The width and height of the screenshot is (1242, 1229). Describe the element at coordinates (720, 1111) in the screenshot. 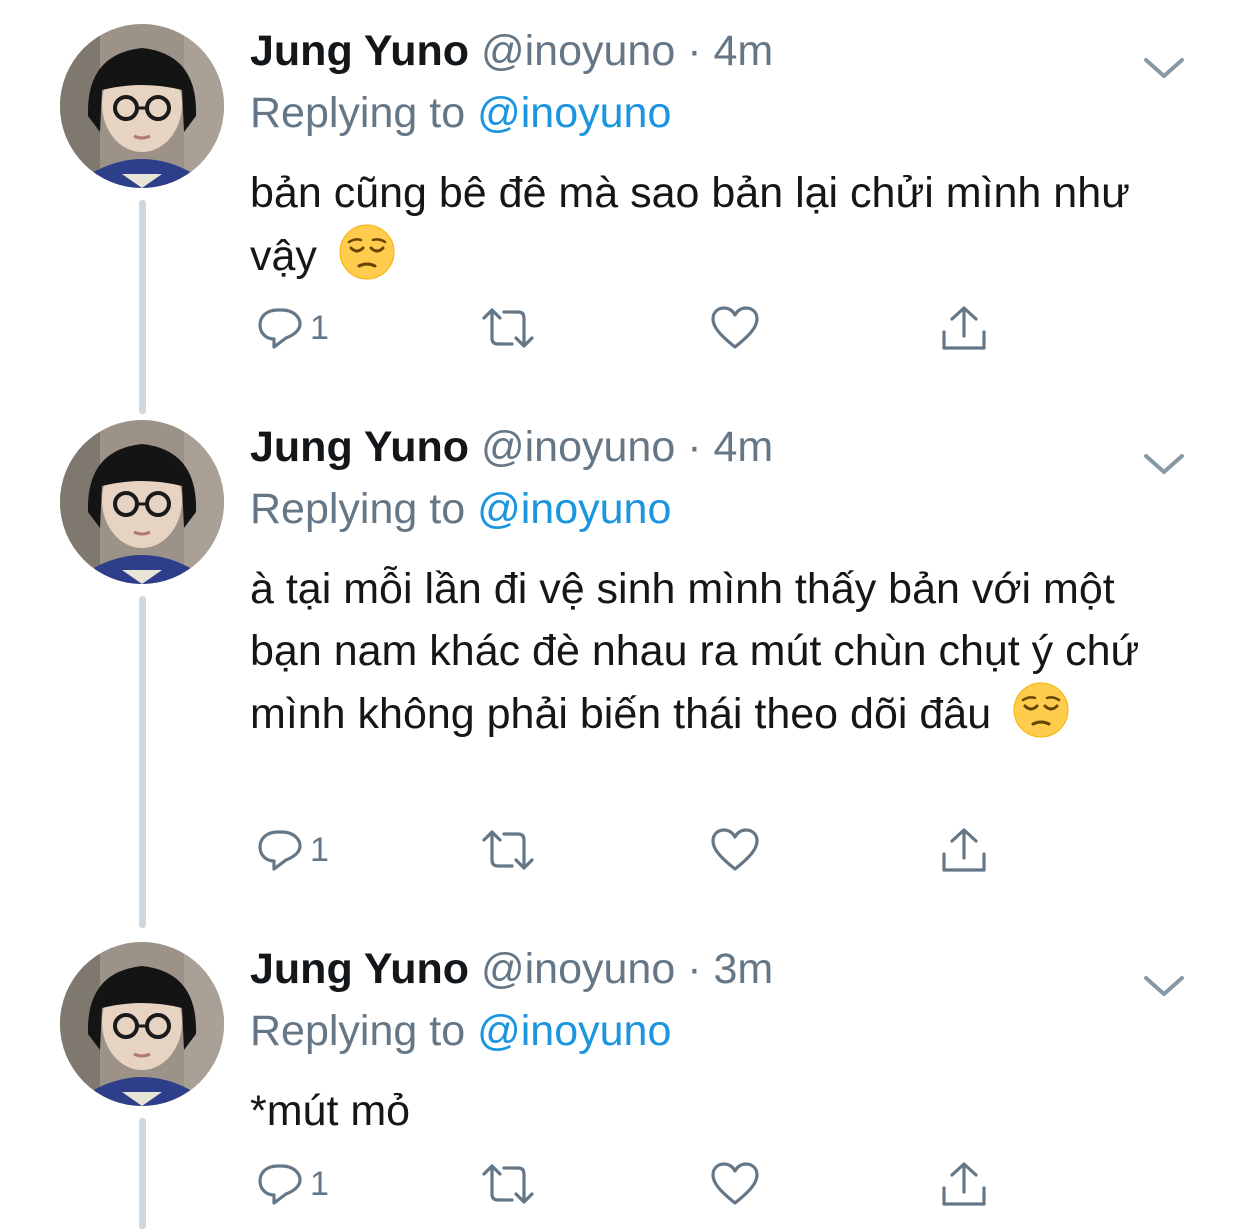

I see `tweet-text-container: *mút mỏ` at that location.